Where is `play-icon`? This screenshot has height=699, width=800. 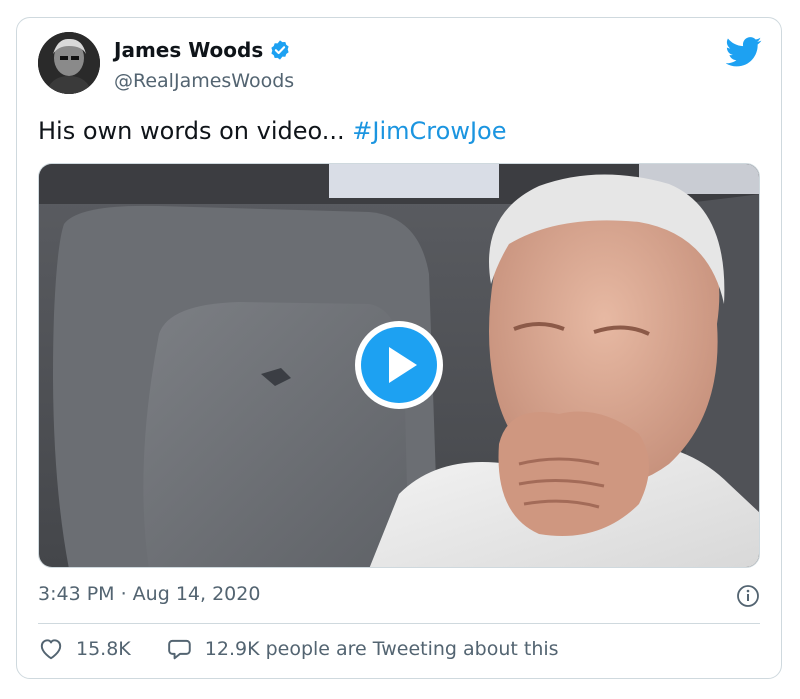 play-icon is located at coordinates (399, 365).